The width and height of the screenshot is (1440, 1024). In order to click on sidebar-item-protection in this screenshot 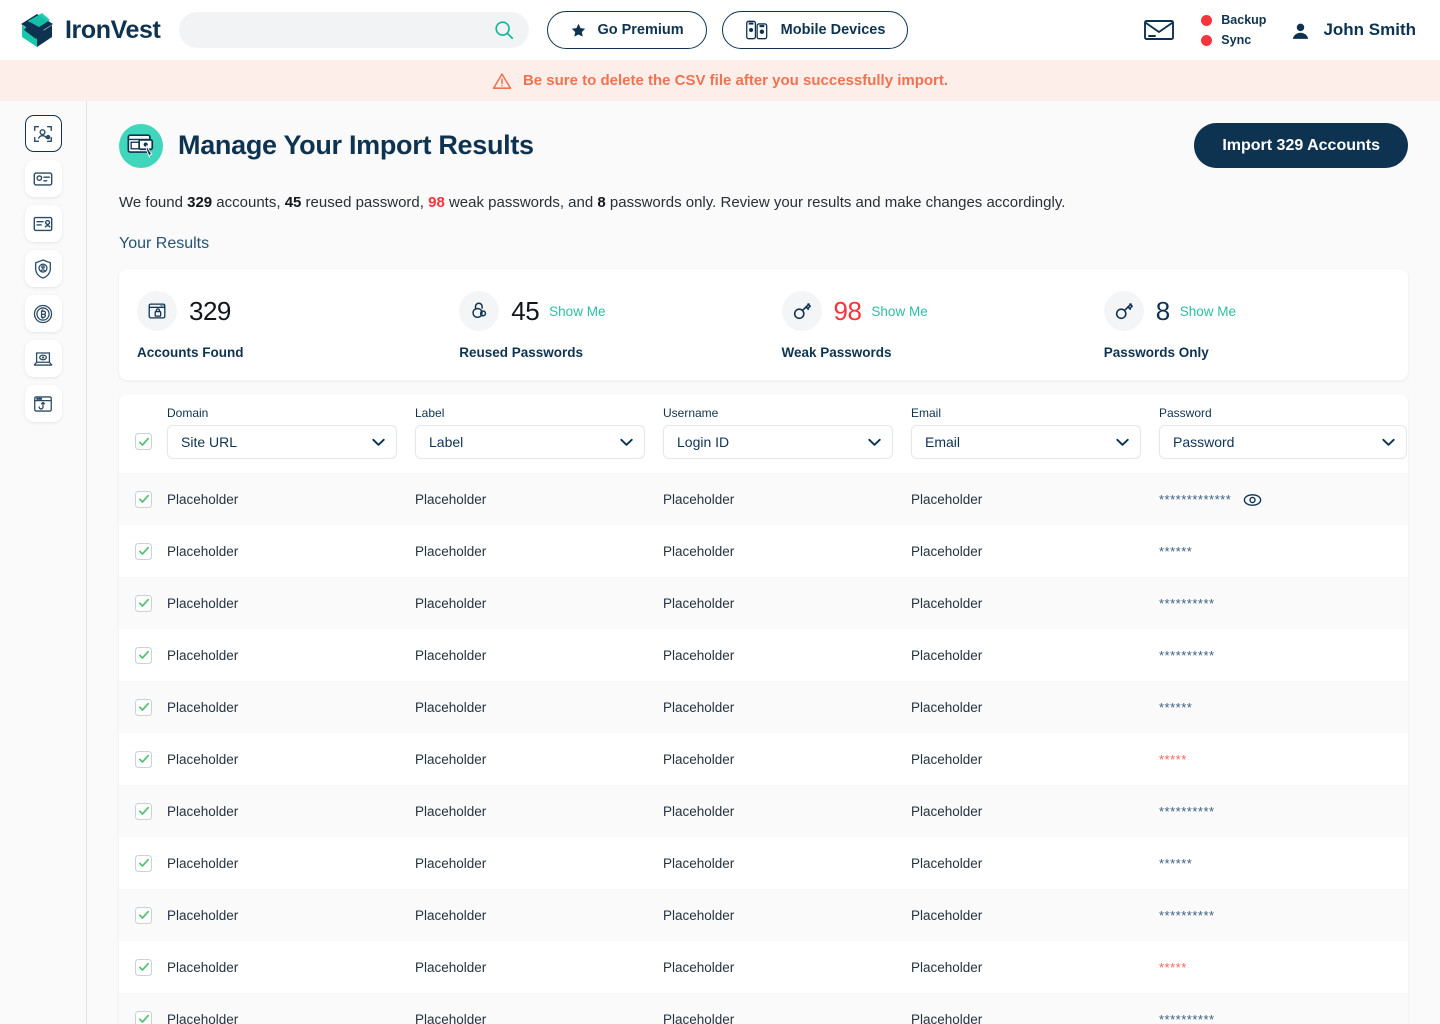, I will do `click(43, 268)`.